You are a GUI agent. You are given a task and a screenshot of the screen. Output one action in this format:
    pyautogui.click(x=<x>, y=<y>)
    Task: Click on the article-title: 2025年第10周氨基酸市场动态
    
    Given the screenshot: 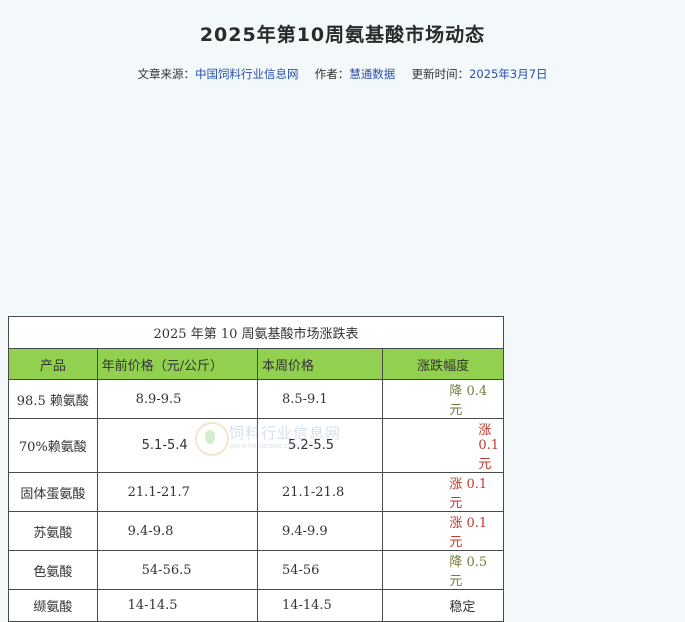 What is the action you would take?
    pyautogui.click(x=342, y=35)
    